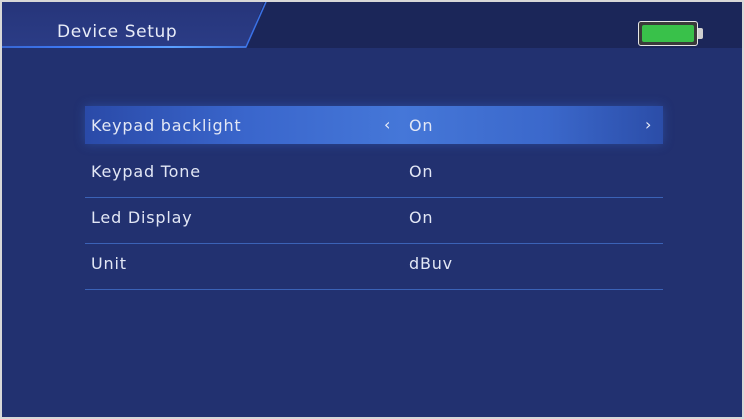 Image resolution: width=744 pixels, height=419 pixels. Describe the element at coordinates (387, 125) in the screenshot. I see `chevron-left-icon: ‹` at that location.